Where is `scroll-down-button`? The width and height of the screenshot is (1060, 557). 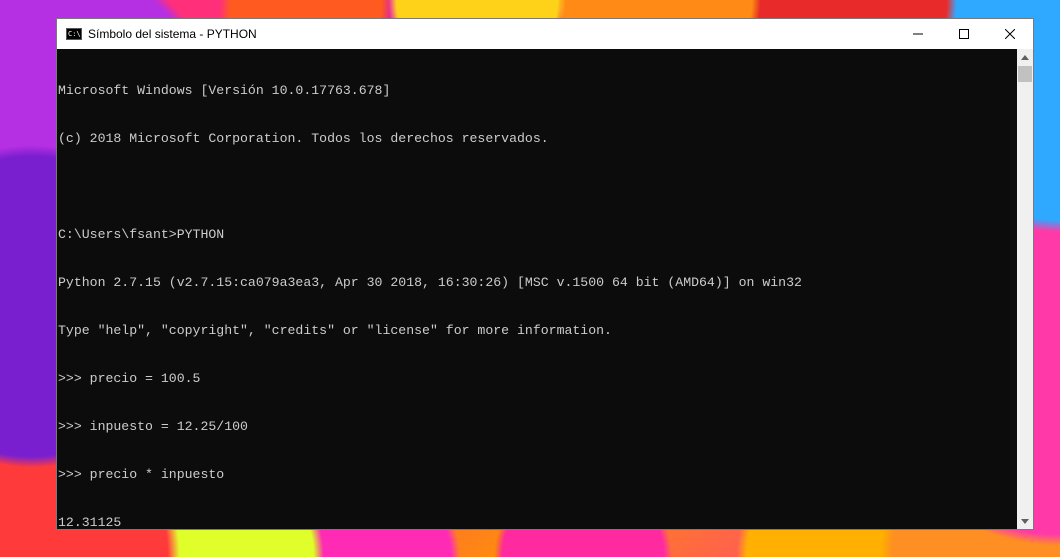
scroll-down-button is located at coordinates (1025, 521).